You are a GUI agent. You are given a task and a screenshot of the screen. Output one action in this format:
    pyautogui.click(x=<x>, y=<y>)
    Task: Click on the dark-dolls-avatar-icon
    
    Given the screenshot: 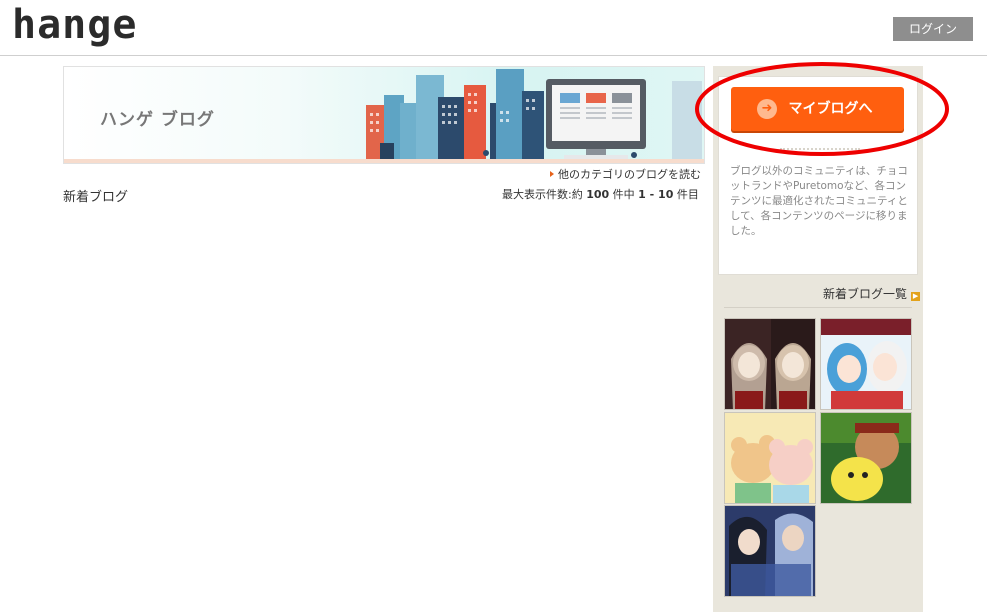 What is the action you would take?
    pyautogui.click(x=770, y=364)
    